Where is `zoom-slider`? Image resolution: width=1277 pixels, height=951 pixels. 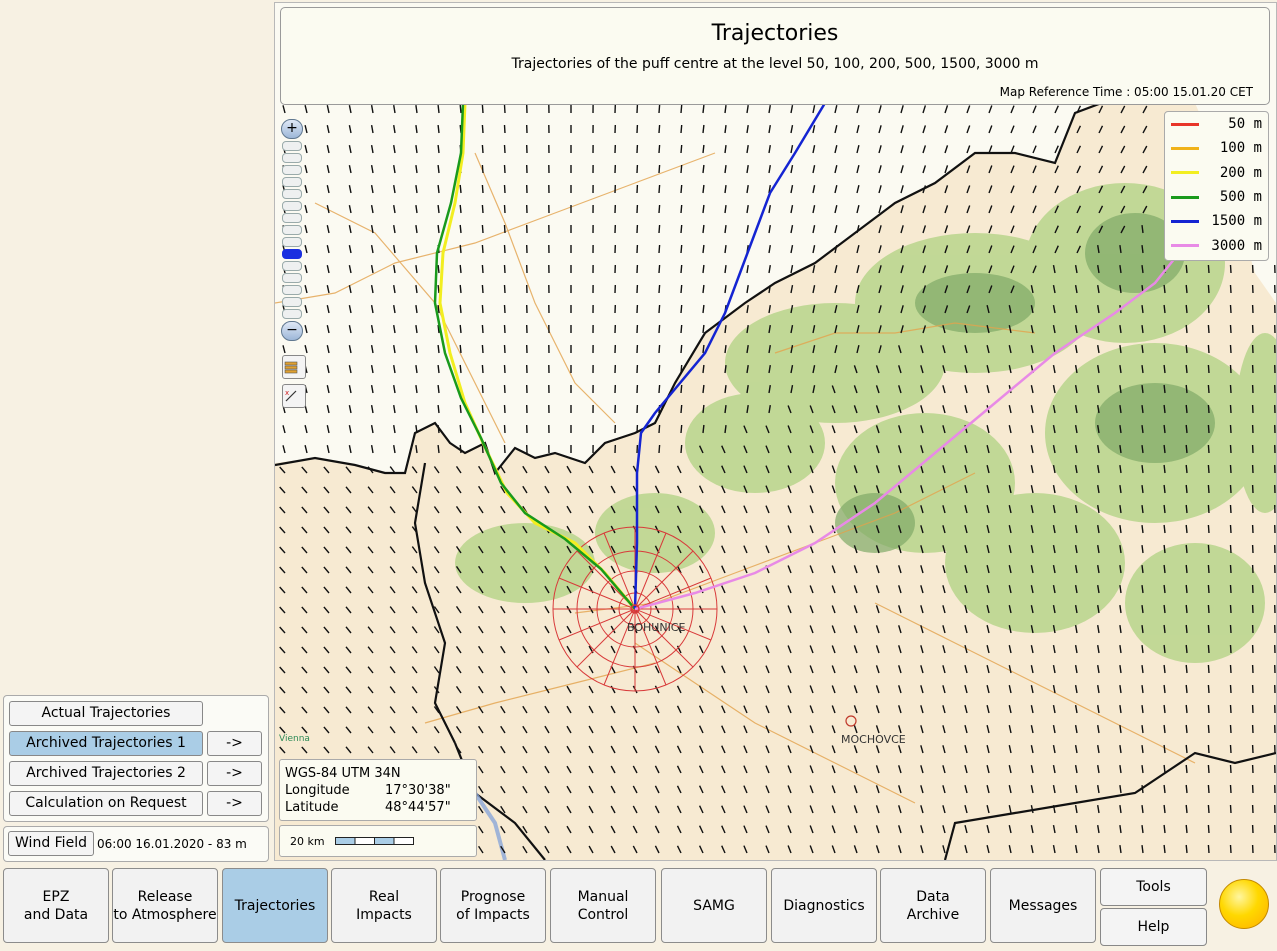 zoom-slider is located at coordinates (291, 230).